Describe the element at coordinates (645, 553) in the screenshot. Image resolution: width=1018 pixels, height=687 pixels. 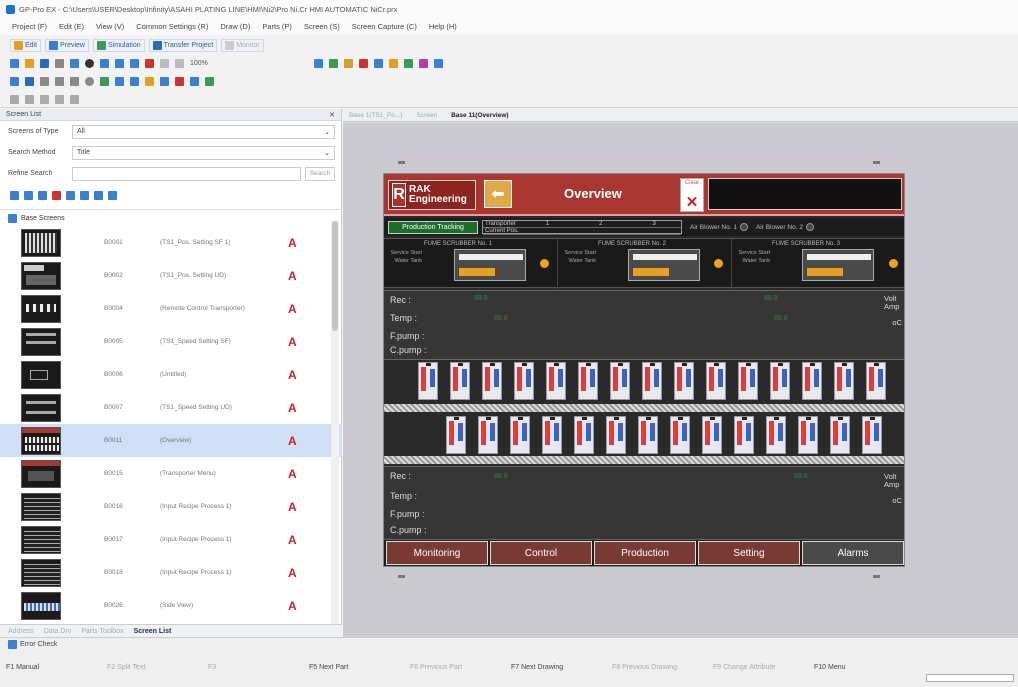
I see `production-button: Production` at that location.